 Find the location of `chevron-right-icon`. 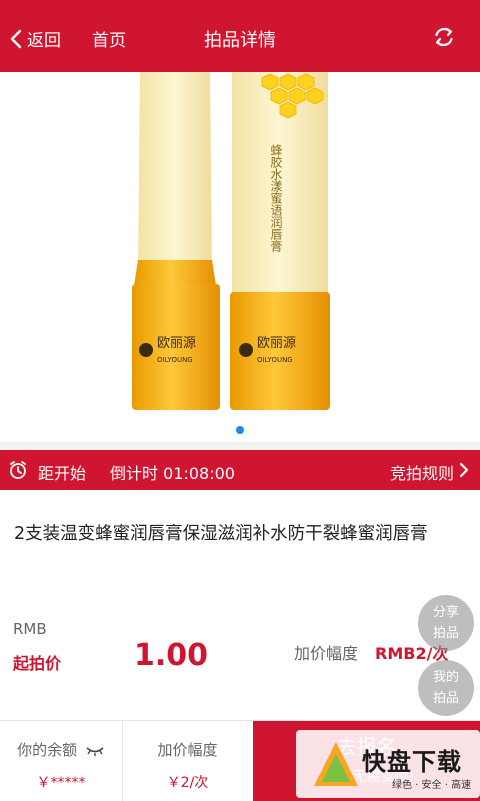

chevron-right-icon is located at coordinates (464, 470).